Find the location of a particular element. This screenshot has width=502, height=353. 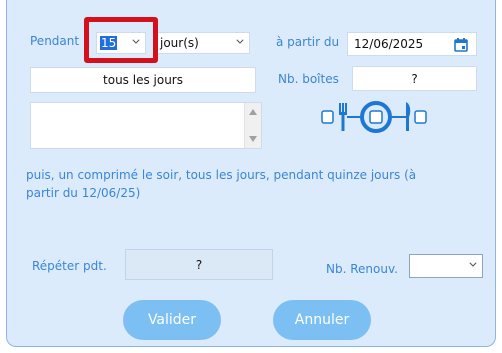

boxes-value: ? is located at coordinates (414, 78).